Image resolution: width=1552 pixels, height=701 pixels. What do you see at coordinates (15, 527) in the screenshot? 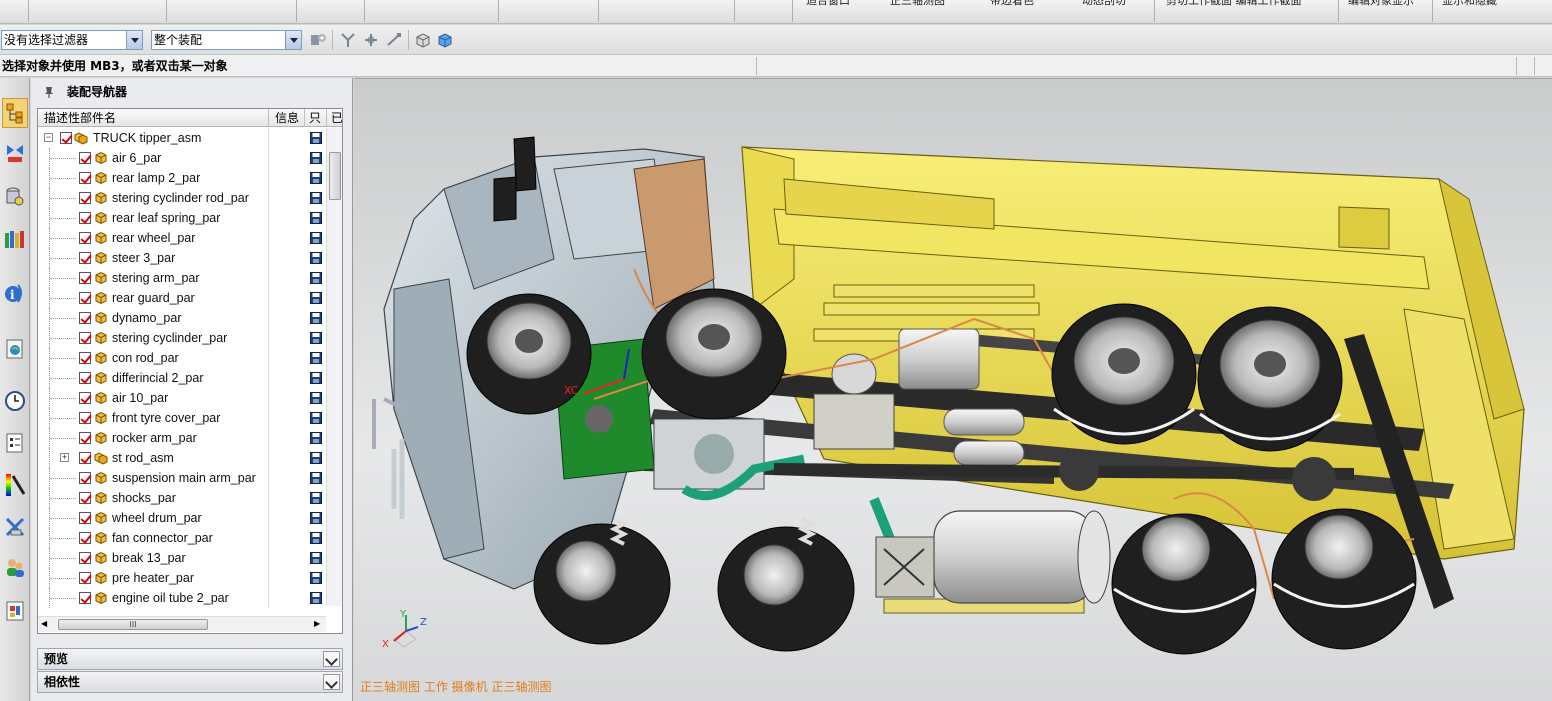
I see `analysis-tab` at bounding box center [15, 527].